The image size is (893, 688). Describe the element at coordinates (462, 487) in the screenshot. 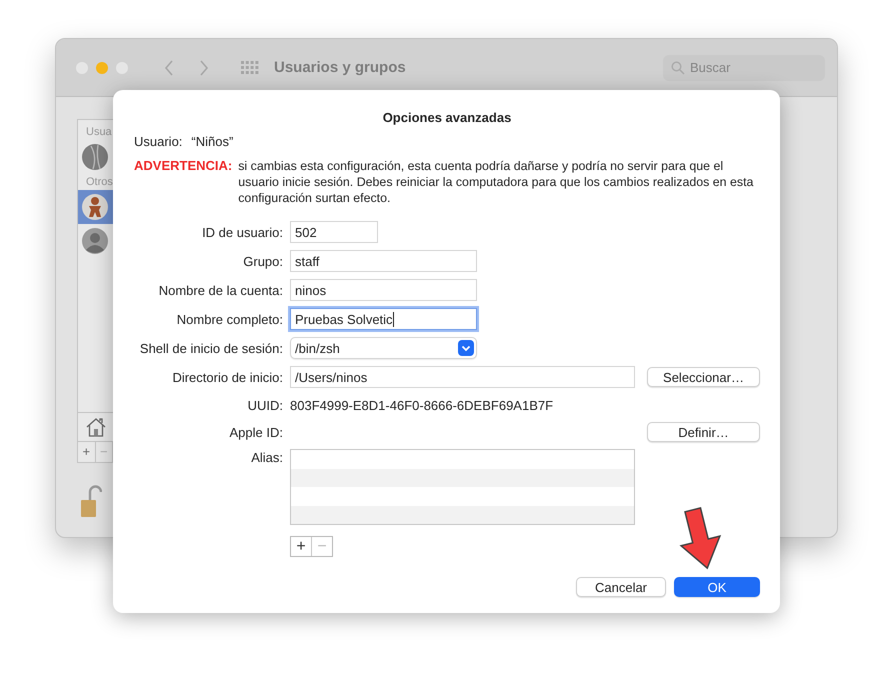

I see `alias-list` at that location.